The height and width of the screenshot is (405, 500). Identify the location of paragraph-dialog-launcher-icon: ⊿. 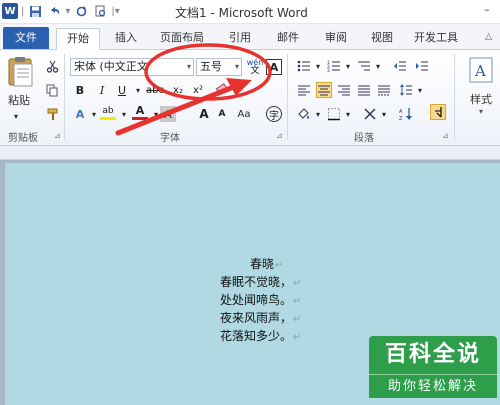
(445, 135).